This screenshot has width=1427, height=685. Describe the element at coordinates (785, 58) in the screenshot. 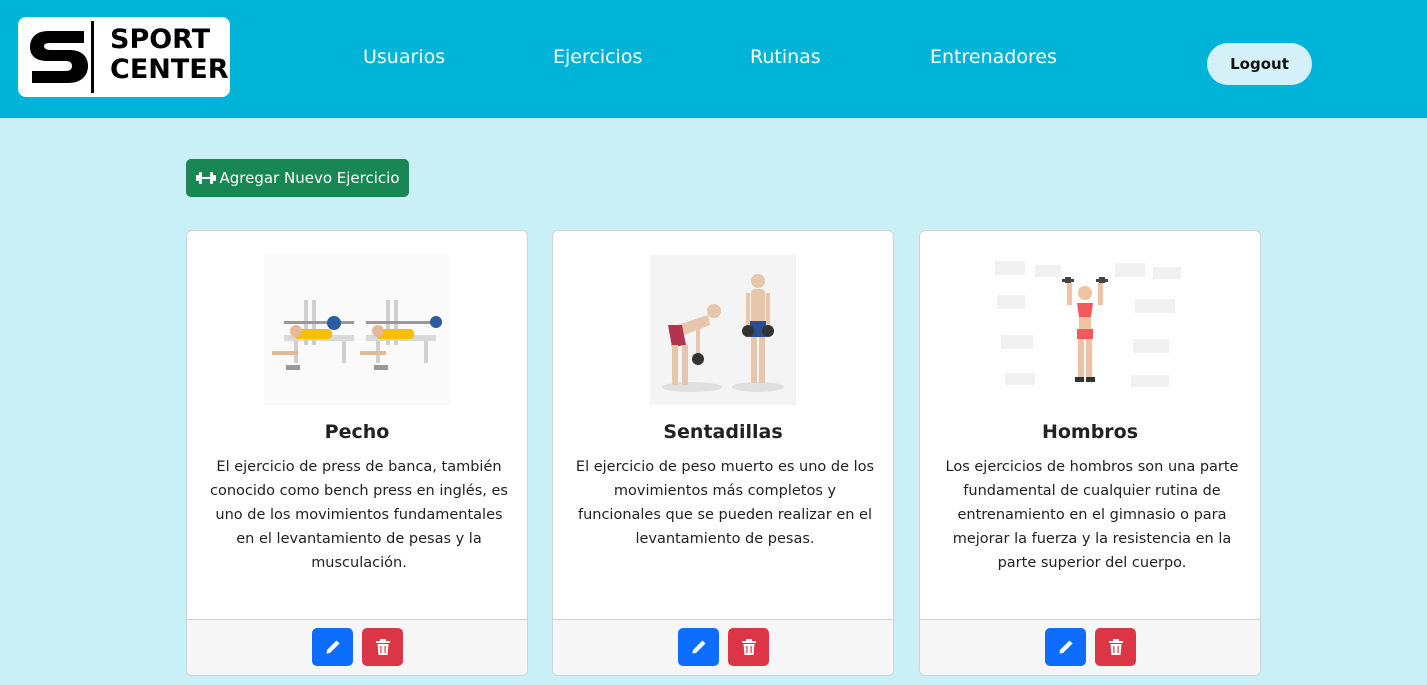

I see `nav-item-rutinas: Rutinas` at that location.